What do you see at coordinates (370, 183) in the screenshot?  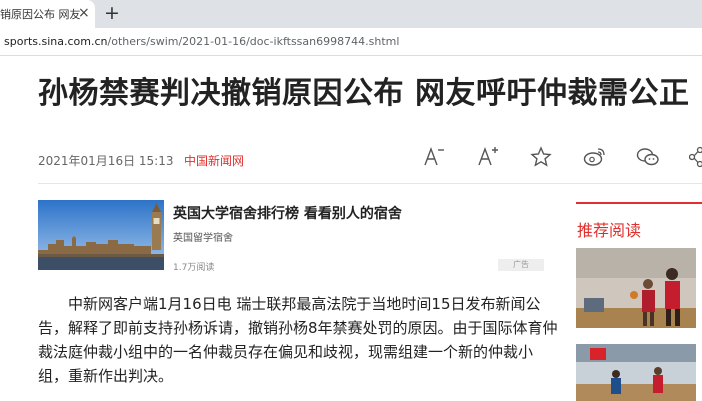 I see `meta-divider` at bounding box center [370, 183].